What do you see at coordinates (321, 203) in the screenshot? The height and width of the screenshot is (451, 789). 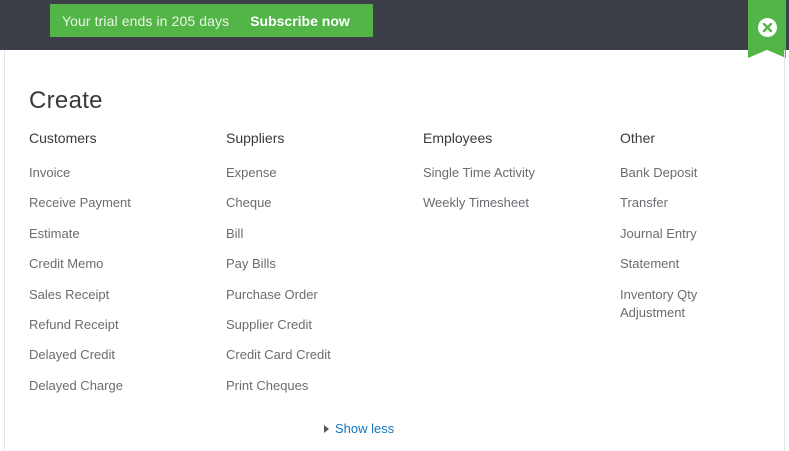 I see `menu-item-cheque: Cheque` at bounding box center [321, 203].